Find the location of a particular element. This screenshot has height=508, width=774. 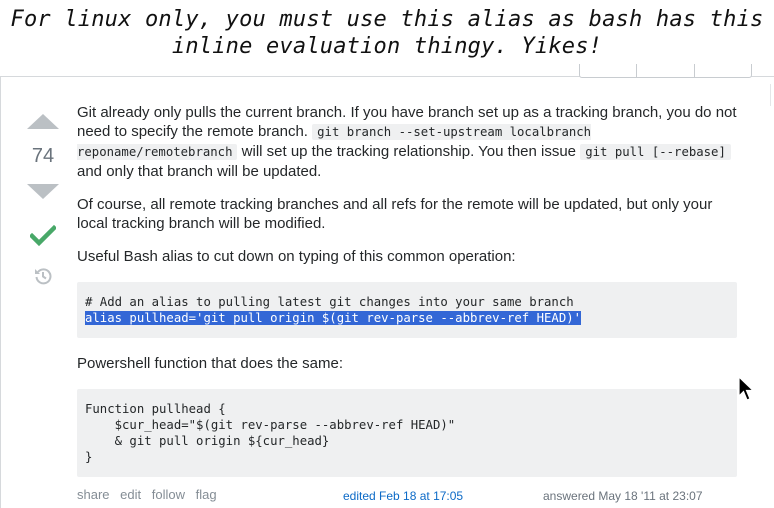

answer-paragraph: Powershell function that does the same: is located at coordinates (210, 363).